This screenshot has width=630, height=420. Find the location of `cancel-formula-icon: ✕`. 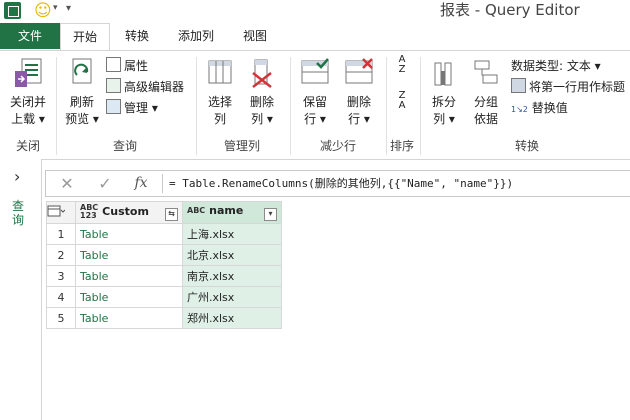

cancel-formula-icon: ✕ is located at coordinates (67, 183).